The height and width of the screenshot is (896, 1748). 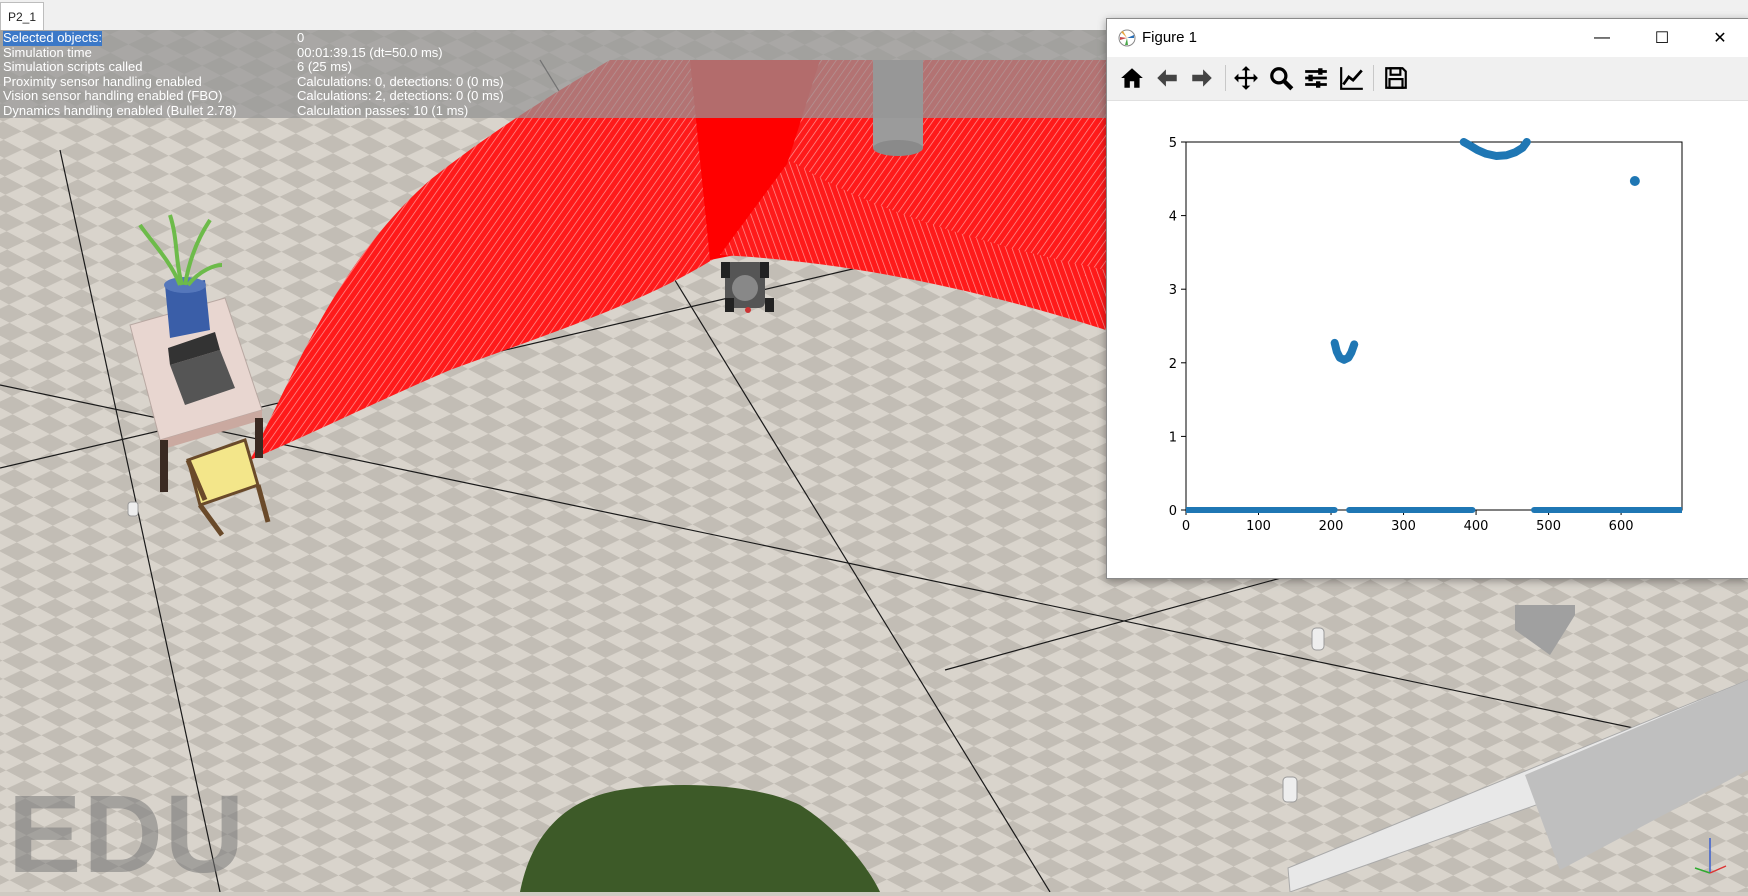 What do you see at coordinates (53, 38) in the screenshot?
I see `info-label-selected: Selected objects:` at bounding box center [53, 38].